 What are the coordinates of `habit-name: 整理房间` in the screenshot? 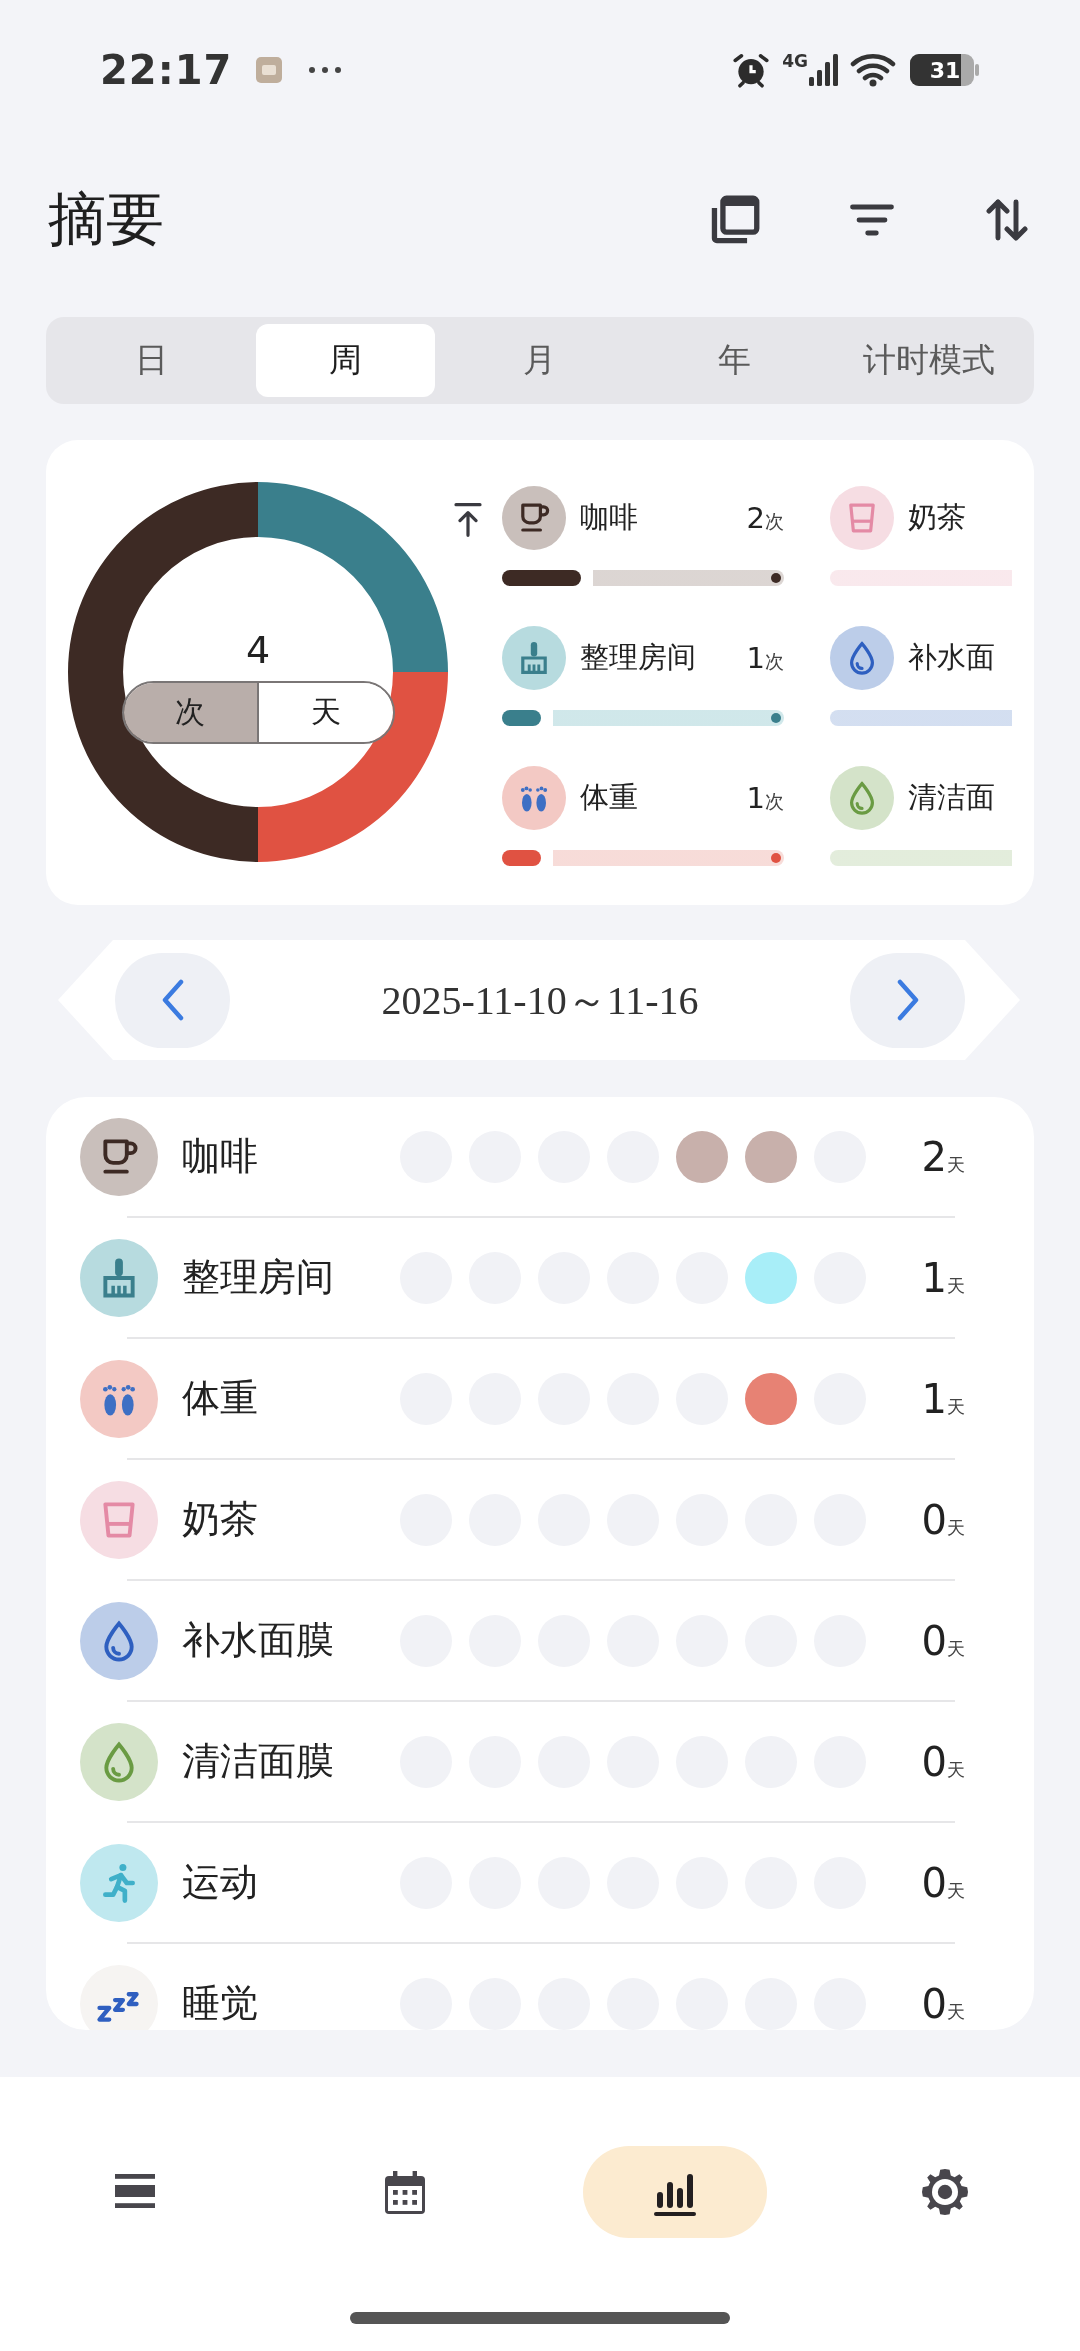 It's located at (258, 1277).